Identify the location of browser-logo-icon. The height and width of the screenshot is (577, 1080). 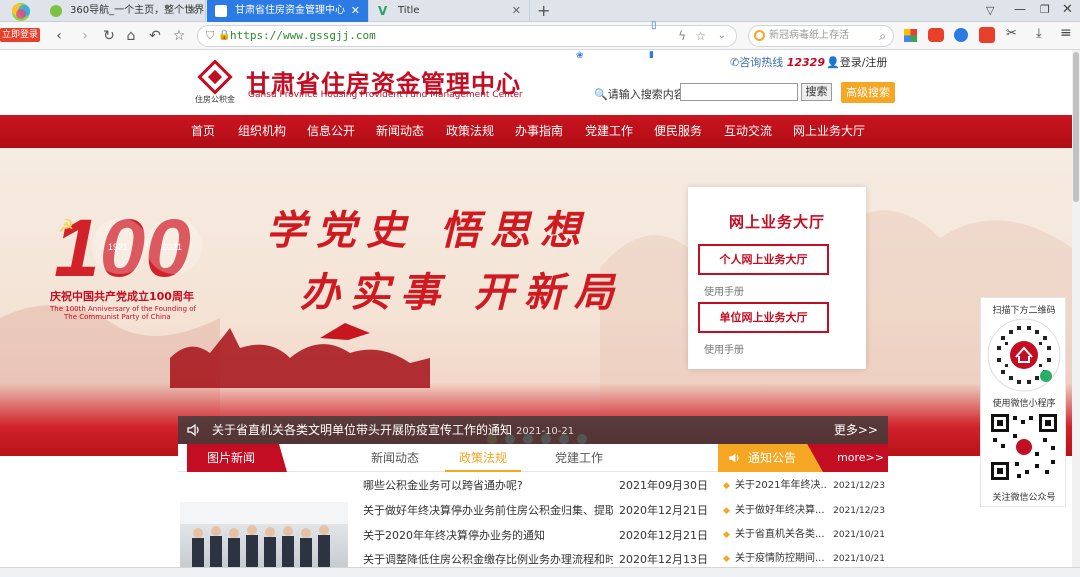
(21, 12).